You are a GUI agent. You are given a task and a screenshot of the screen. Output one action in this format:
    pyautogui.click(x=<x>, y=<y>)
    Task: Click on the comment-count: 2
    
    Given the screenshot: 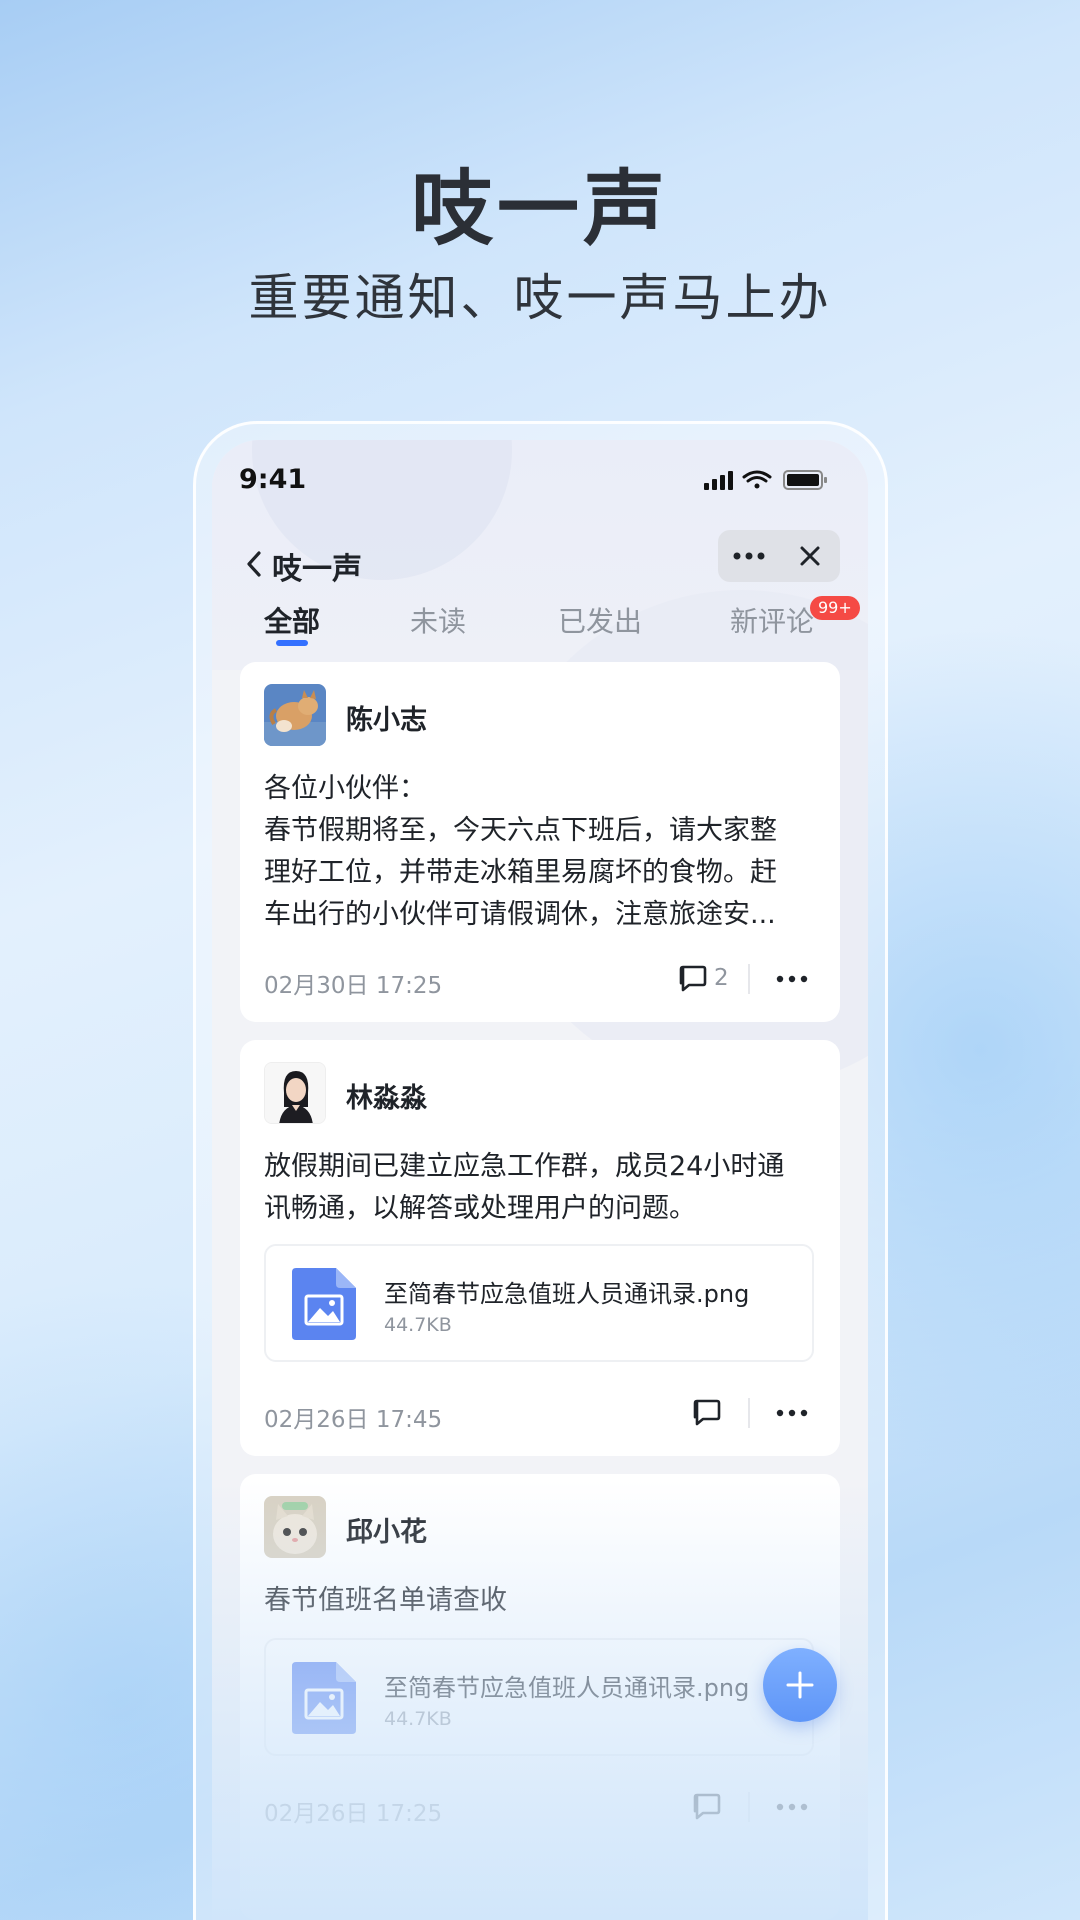 What is the action you would take?
    pyautogui.click(x=721, y=978)
    